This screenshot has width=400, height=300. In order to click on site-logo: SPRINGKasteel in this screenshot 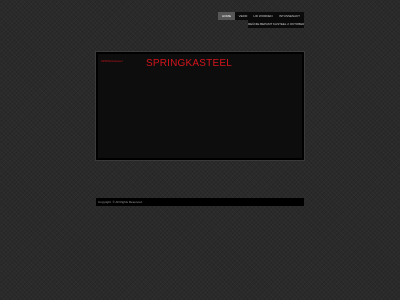, I will do `click(112, 61)`.